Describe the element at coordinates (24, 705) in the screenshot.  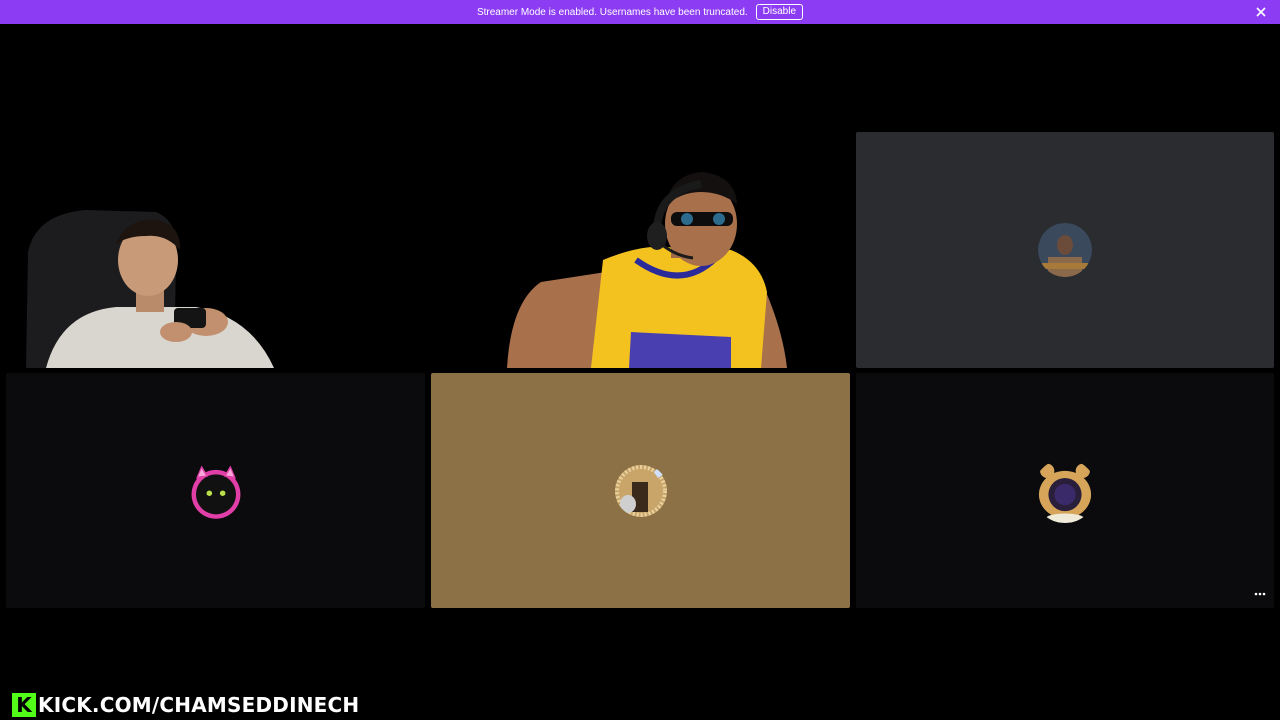
I see `kick-logo-icon: K` at that location.